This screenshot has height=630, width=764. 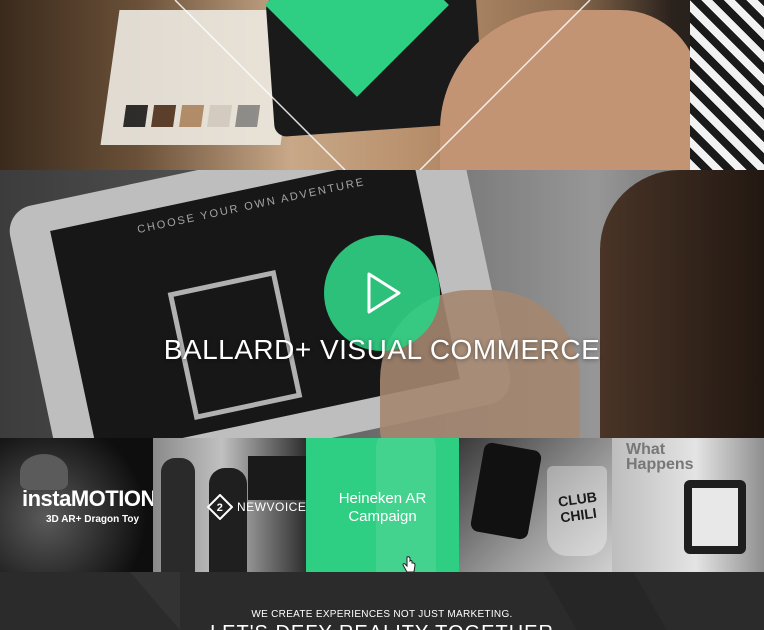 What do you see at coordinates (688, 505) in the screenshot?
I see `tile-what-happens: What Happens` at bounding box center [688, 505].